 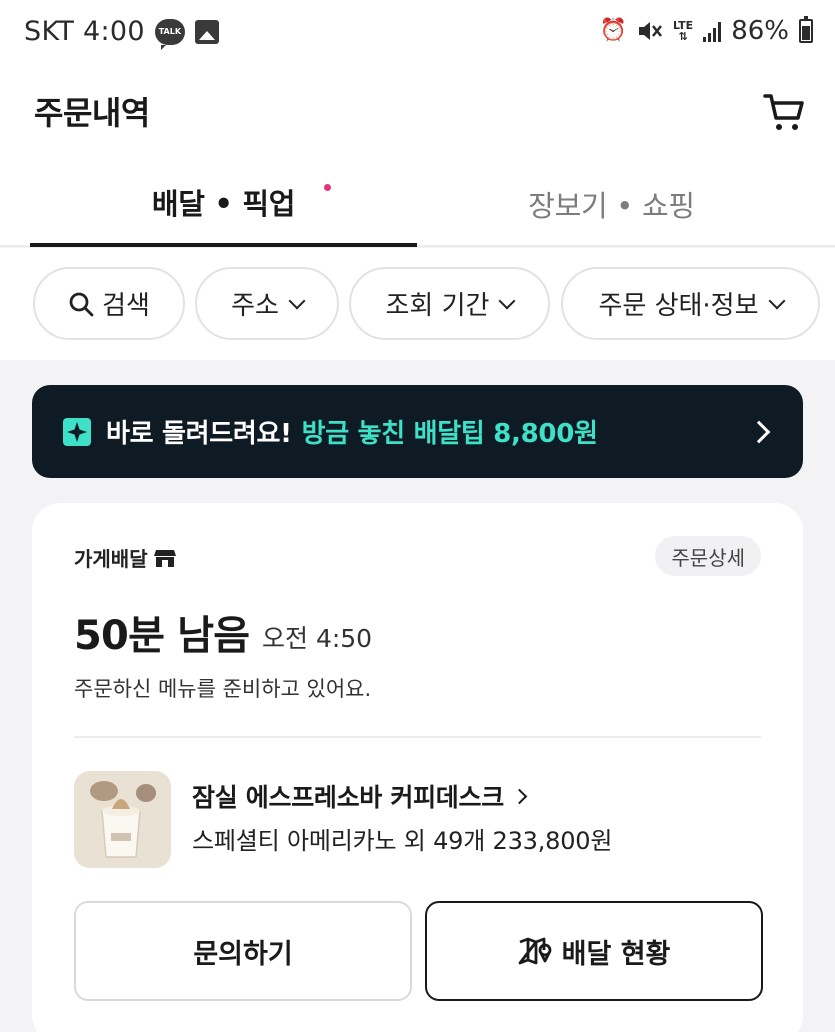 I want to click on order-summary: 스페셜티 아메리카노 외 49개 233,800원, so click(x=402, y=841).